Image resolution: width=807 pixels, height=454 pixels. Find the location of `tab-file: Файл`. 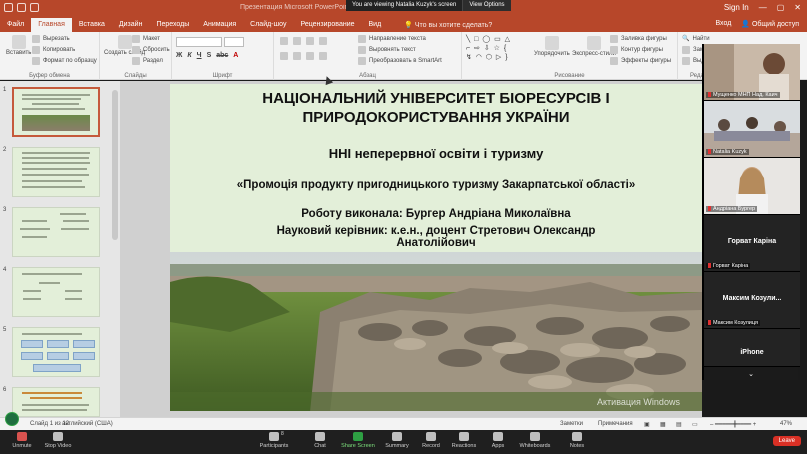

tab-file: Файл is located at coordinates (15, 25).